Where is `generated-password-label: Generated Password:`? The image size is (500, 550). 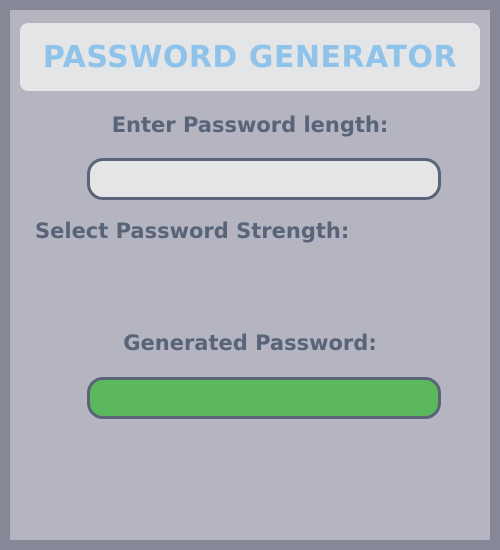
generated-password-label: Generated Password: is located at coordinates (250, 343).